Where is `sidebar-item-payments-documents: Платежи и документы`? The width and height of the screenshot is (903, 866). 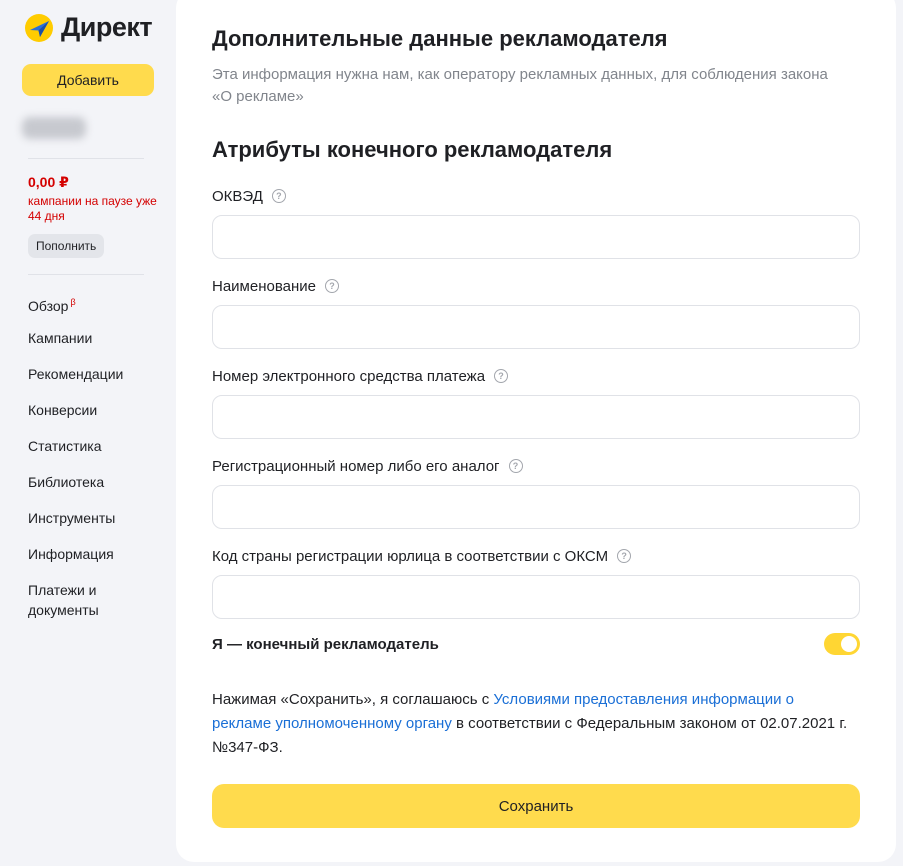
sidebar-item-payments-documents: Платежи и документы is located at coordinates (98, 602).